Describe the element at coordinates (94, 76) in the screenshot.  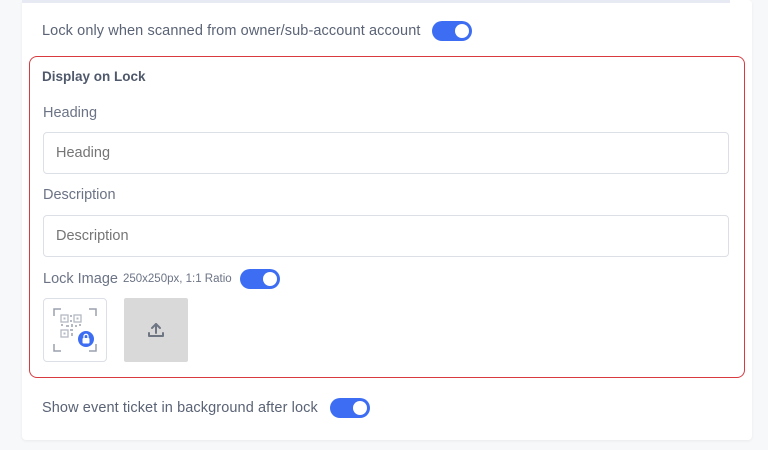
I see `section-title: Display on Lock` at that location.